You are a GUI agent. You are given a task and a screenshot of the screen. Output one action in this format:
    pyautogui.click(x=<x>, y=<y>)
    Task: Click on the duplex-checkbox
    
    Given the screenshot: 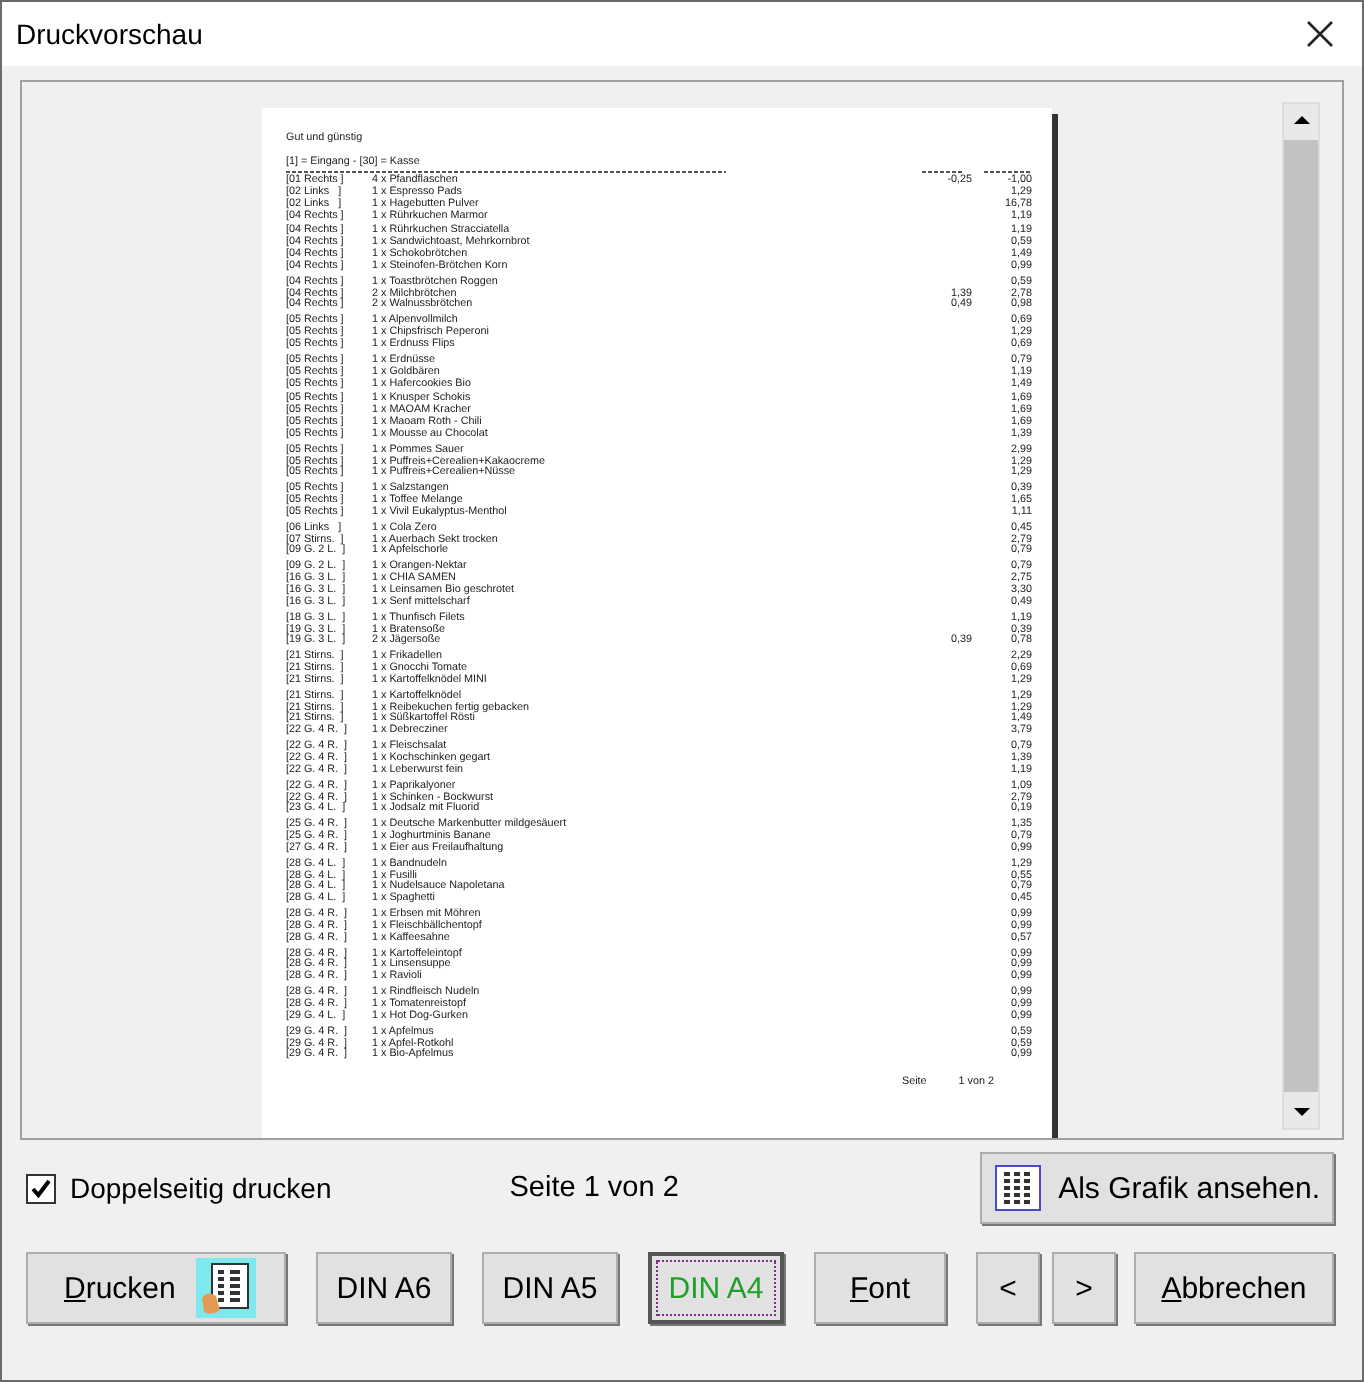 What is the action you would take?
    pyautogui.click(x=41, y=1188)
    